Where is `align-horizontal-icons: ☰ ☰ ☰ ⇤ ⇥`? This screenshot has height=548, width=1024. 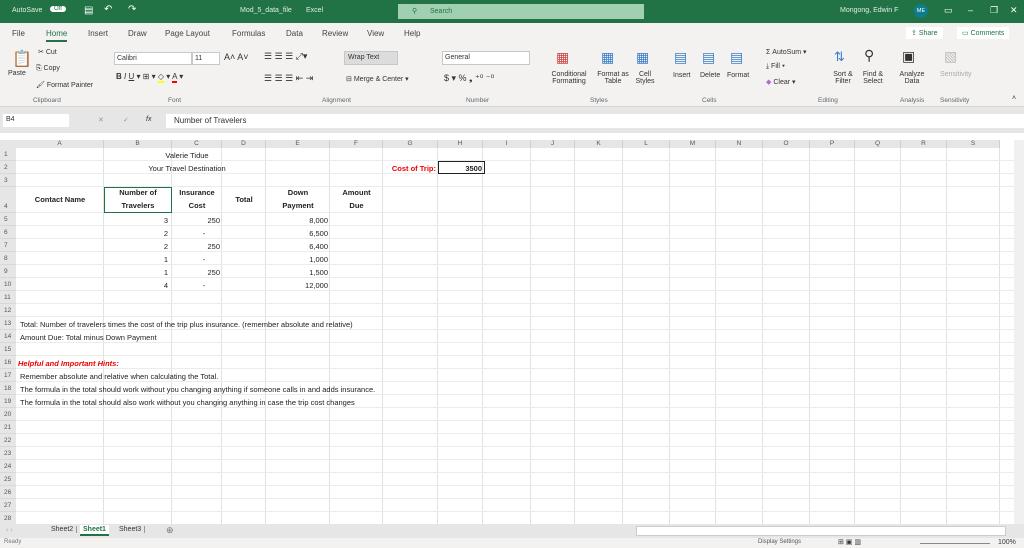 align-horizontal-icons: ☰ ☰ ☰ ⇤ ⇥ is located at coordinates (288, 78).